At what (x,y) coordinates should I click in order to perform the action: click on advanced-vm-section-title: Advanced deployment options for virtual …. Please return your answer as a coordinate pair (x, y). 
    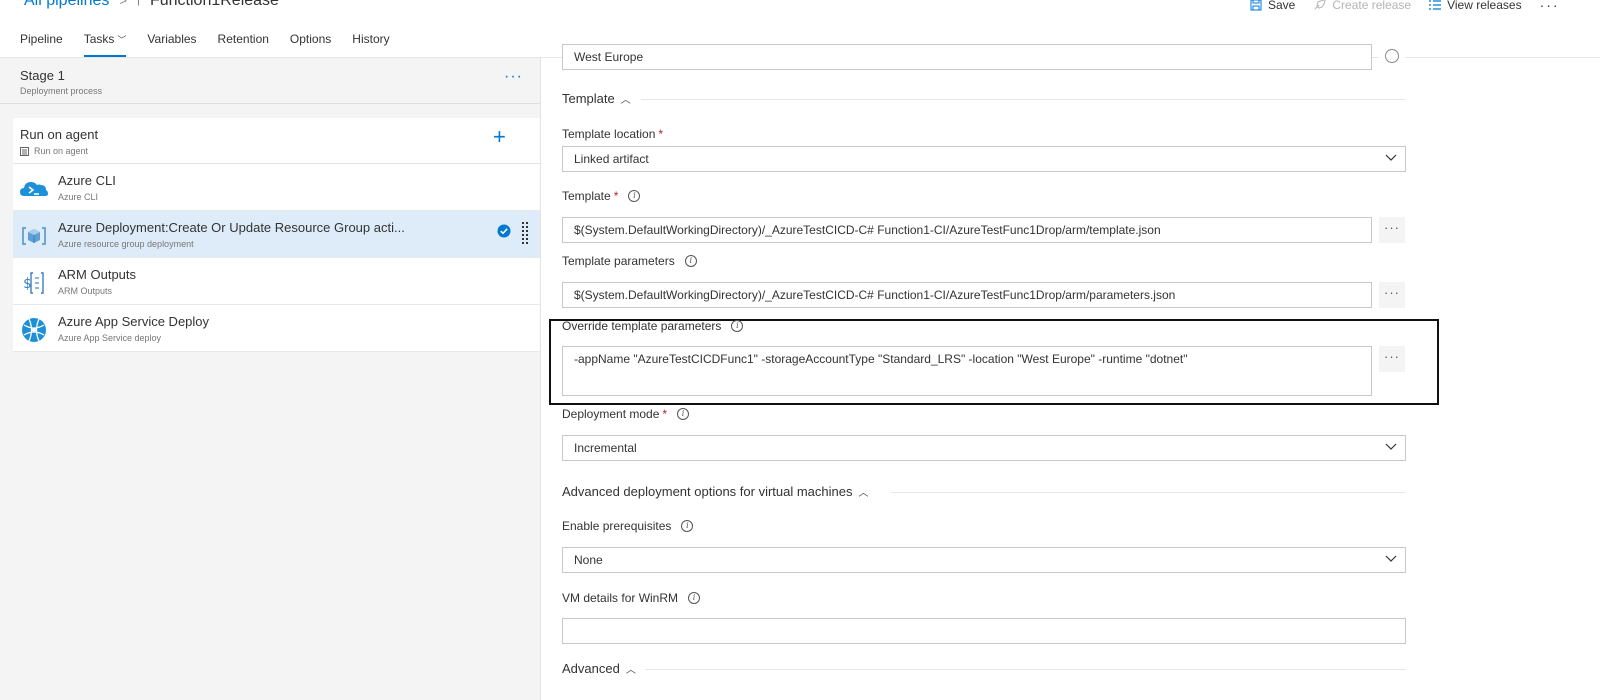
    Looking at the image, I should click on (707, 491).